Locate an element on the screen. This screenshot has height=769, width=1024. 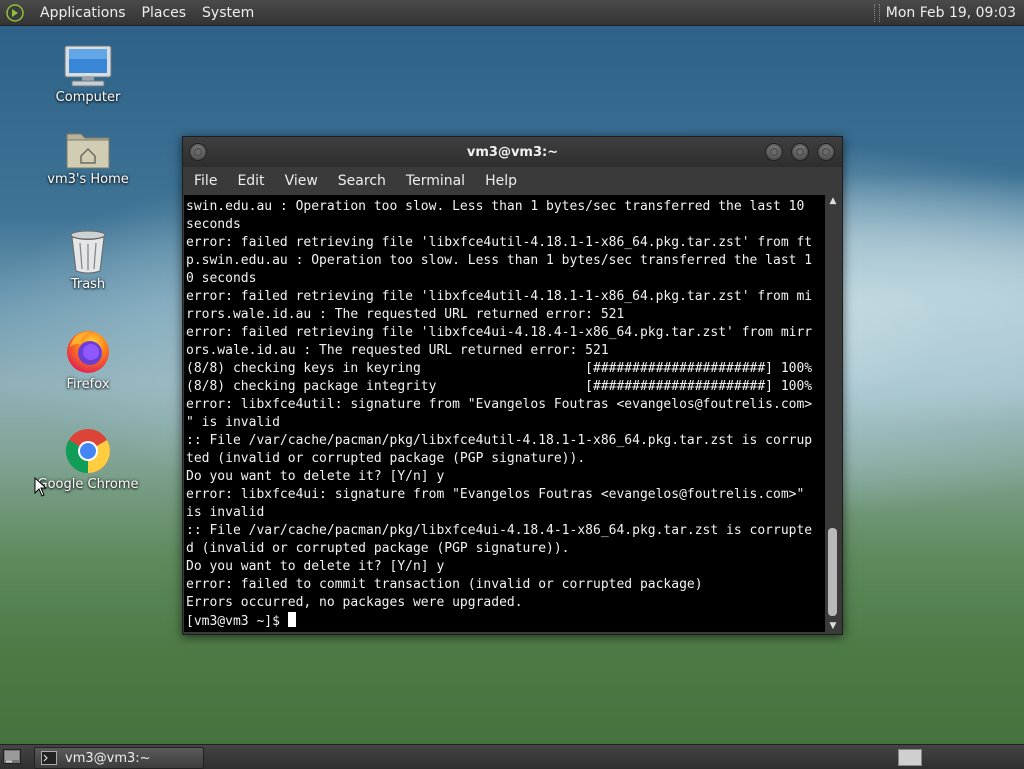
desktop-icon-computer: Computer is located at coordinates (88, 74).